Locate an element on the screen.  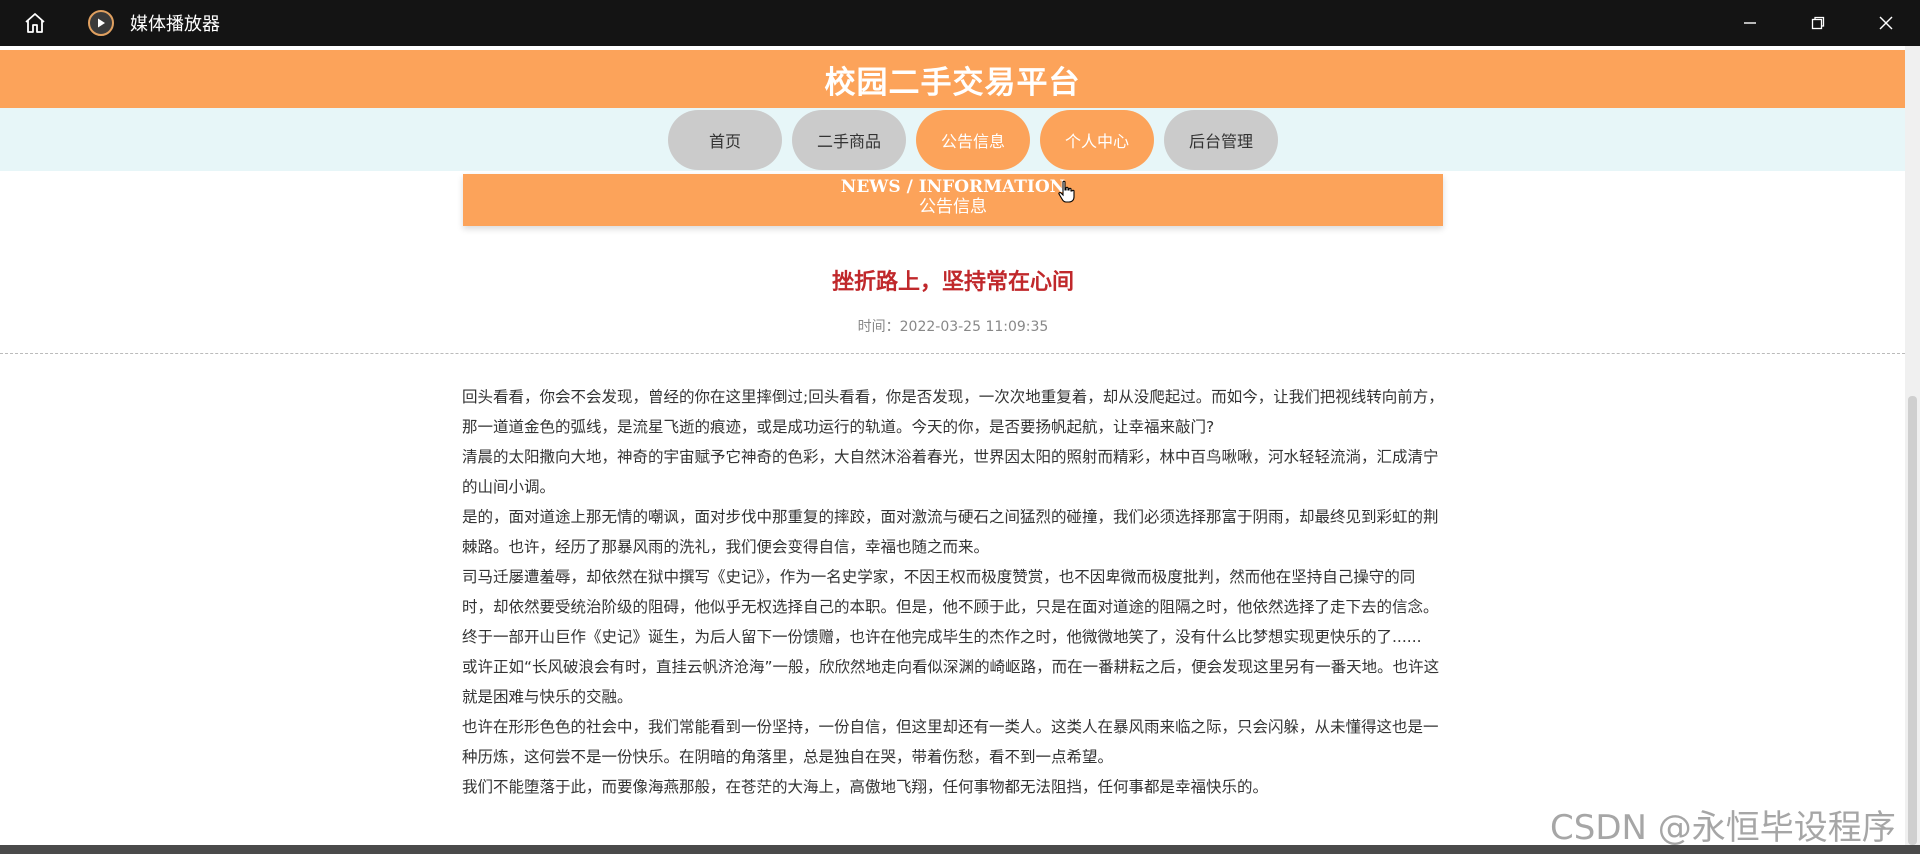
restore-button is located at coordinates (1818, 23).